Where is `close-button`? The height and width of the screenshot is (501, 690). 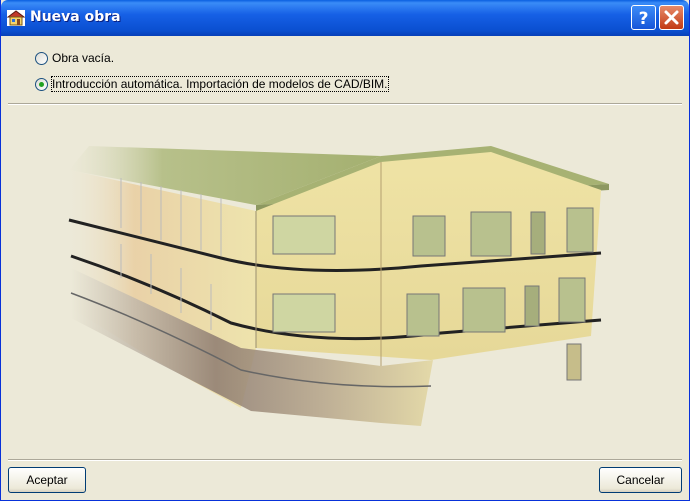 close-button is located at coordinates (671, 17).